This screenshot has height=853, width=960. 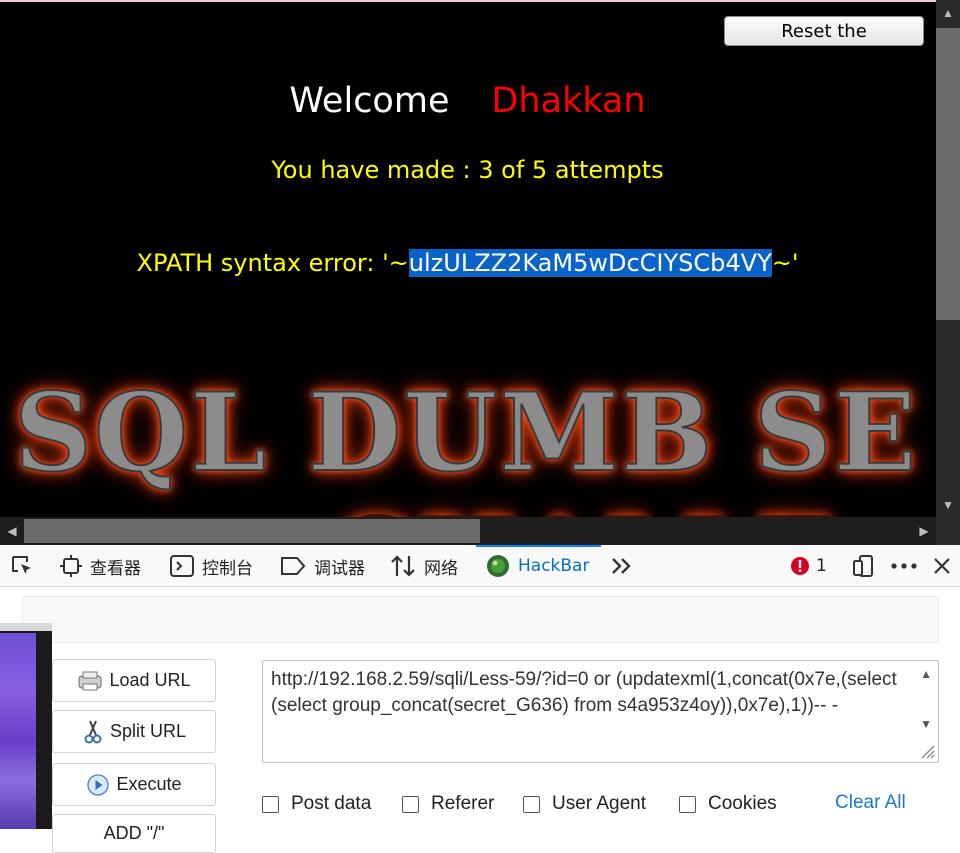 I want to click on tab-console-label: 控制台, so click(x=227, y=568).